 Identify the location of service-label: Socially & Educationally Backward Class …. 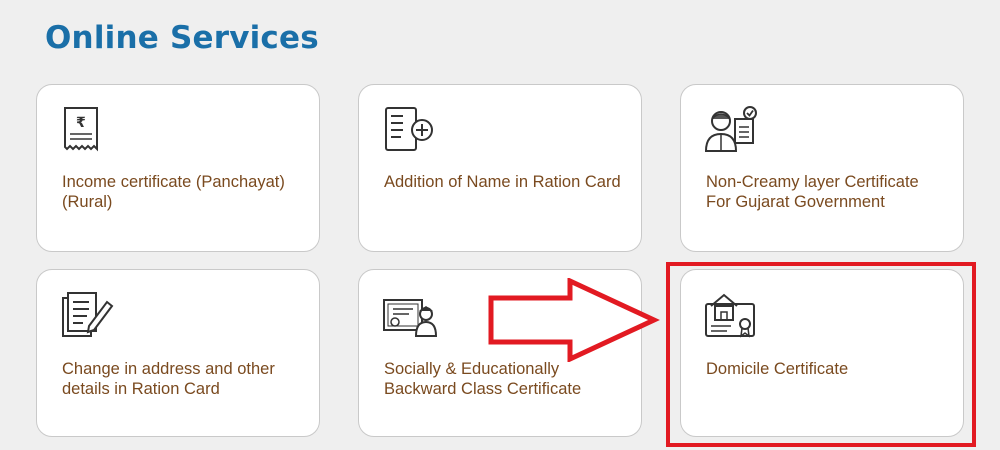
(483, 379).